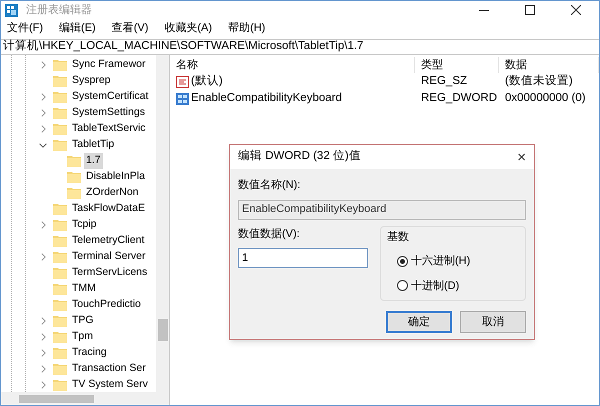 Image resolution: width=600 pixels, height=406 pixels. I want to click on collapse-chevron-icon, so click(43, 145).